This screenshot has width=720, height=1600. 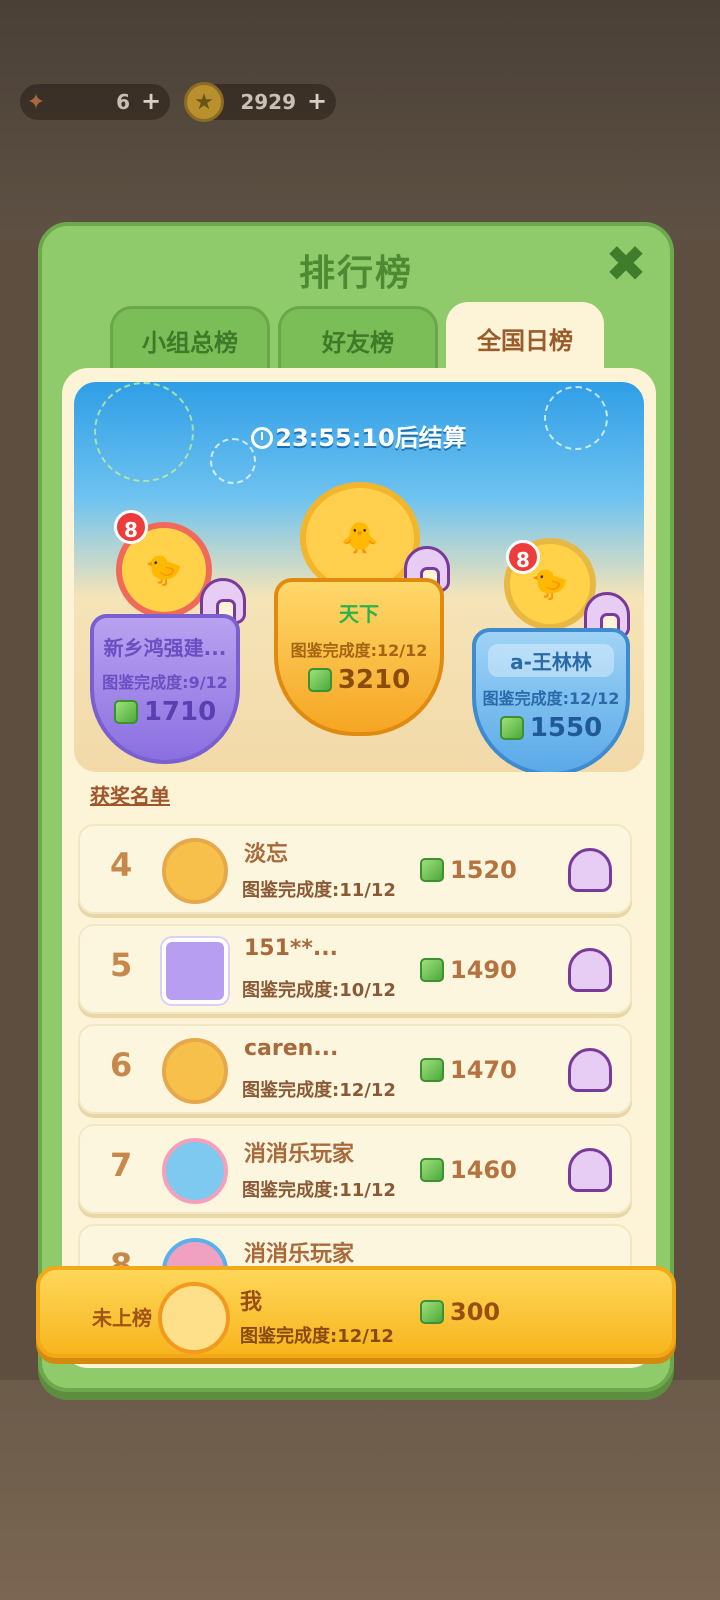 I want to click on second-place-card: 新乡鸿强建... 图鉴完成度:9/12 1710, so click(x=165, y=689).